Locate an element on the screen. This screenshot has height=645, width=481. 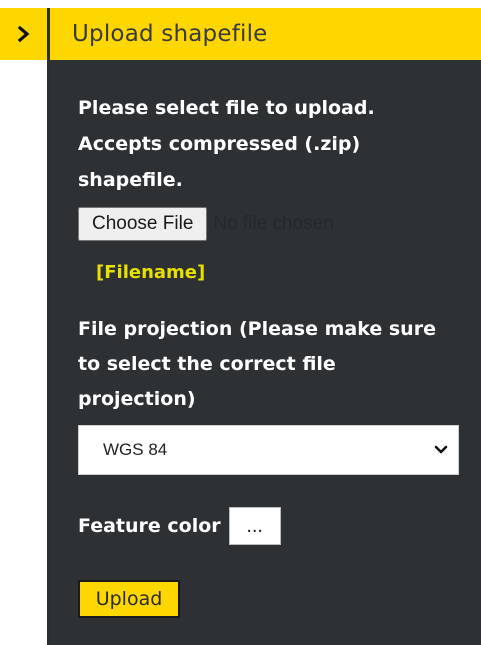
panel-toggle-strip is located at coordinates (25, 326).